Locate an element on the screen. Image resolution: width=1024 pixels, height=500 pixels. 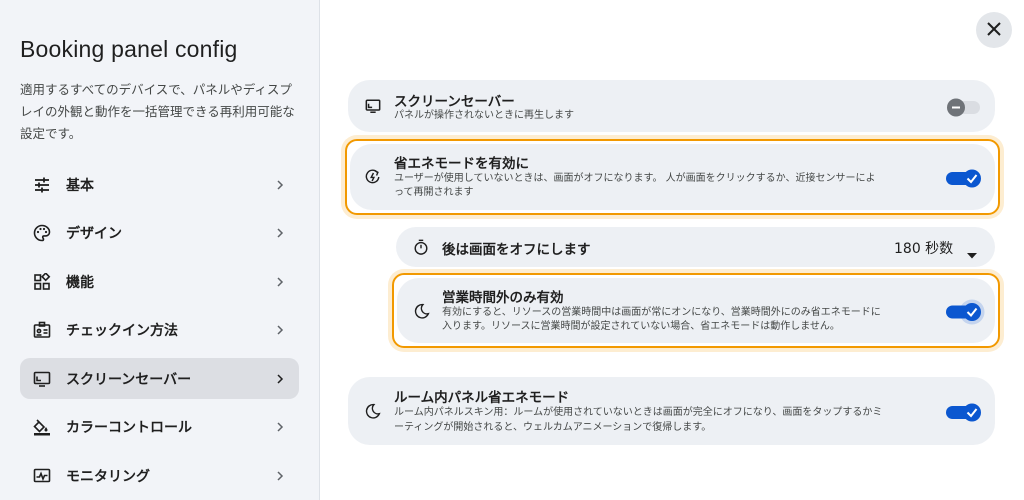
eco-icon is located at coordinates (373, 177).